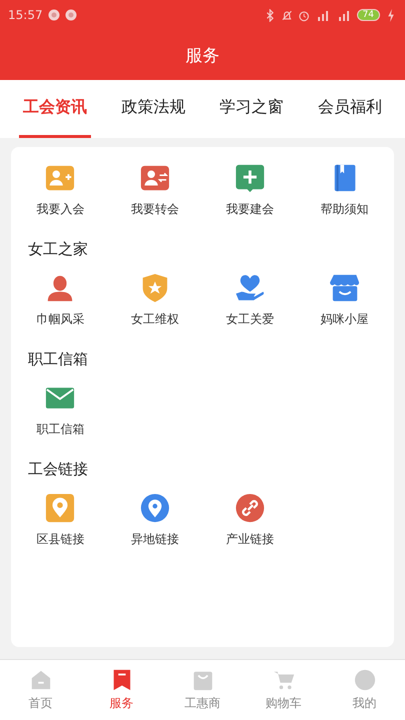  Describe the element at coordinates (60, 523) in the screenshot. I see `service-item: 区县链接` at that location.